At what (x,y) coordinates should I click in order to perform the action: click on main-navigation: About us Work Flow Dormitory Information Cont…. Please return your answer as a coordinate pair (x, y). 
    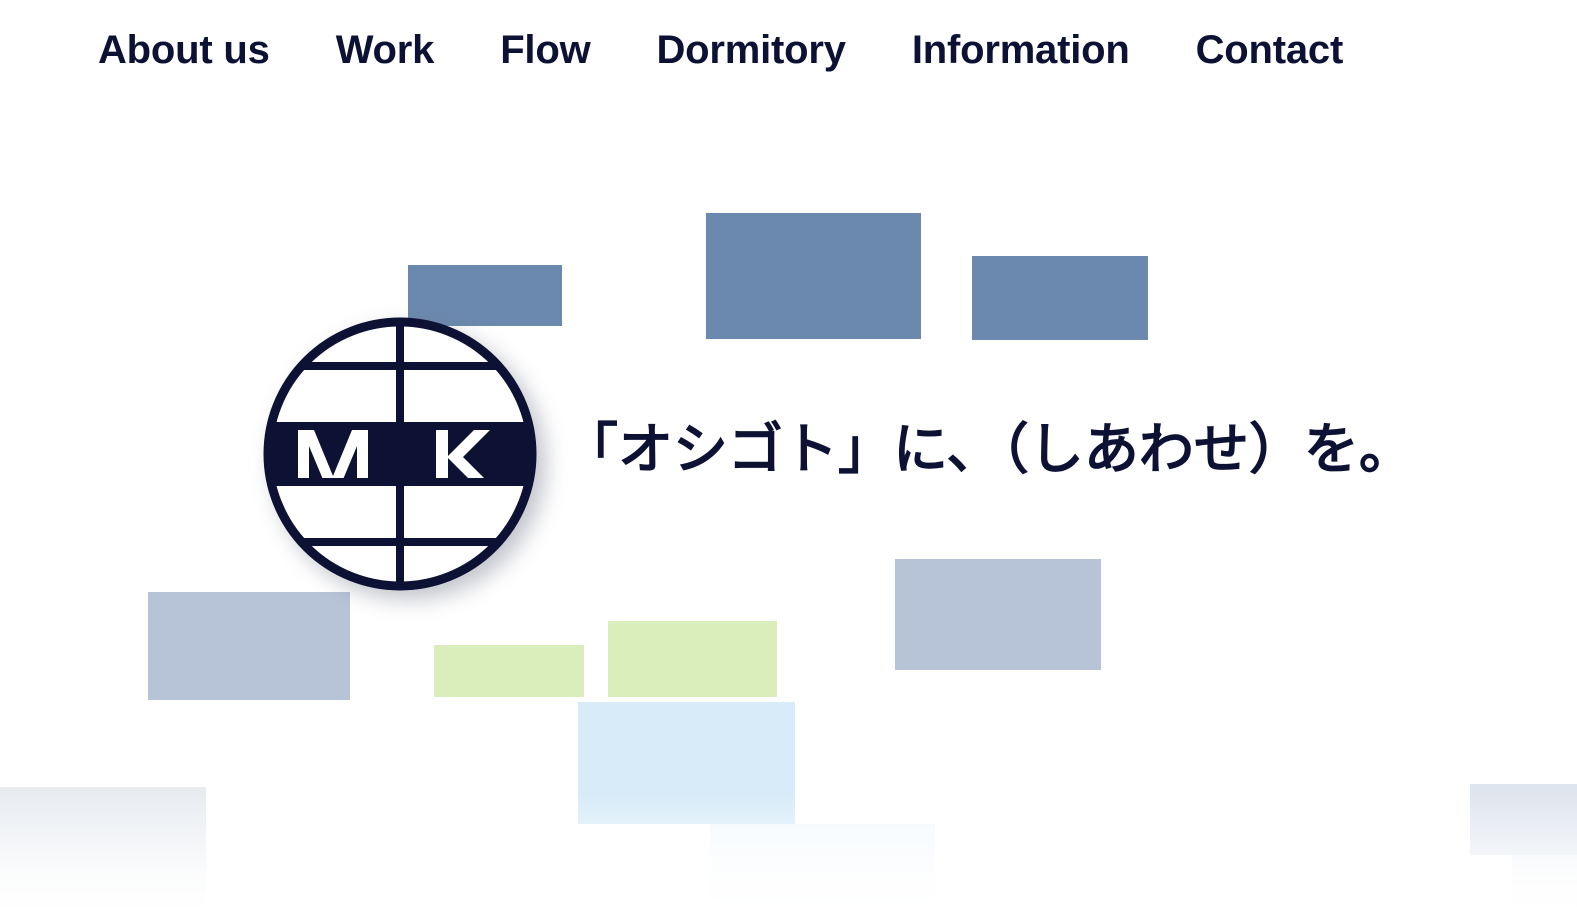
    Looking at the image, I should click on (788, 50).